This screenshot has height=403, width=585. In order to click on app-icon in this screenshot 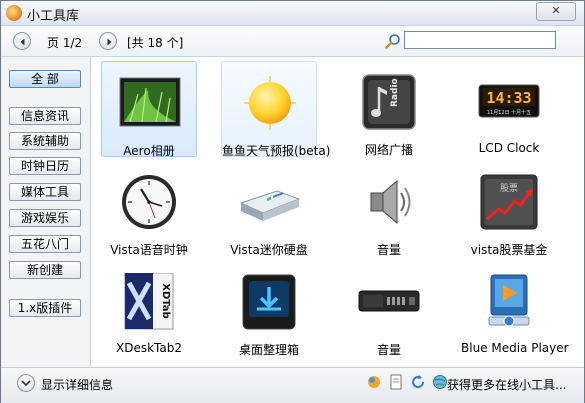, I will do `click(14, 13)`.